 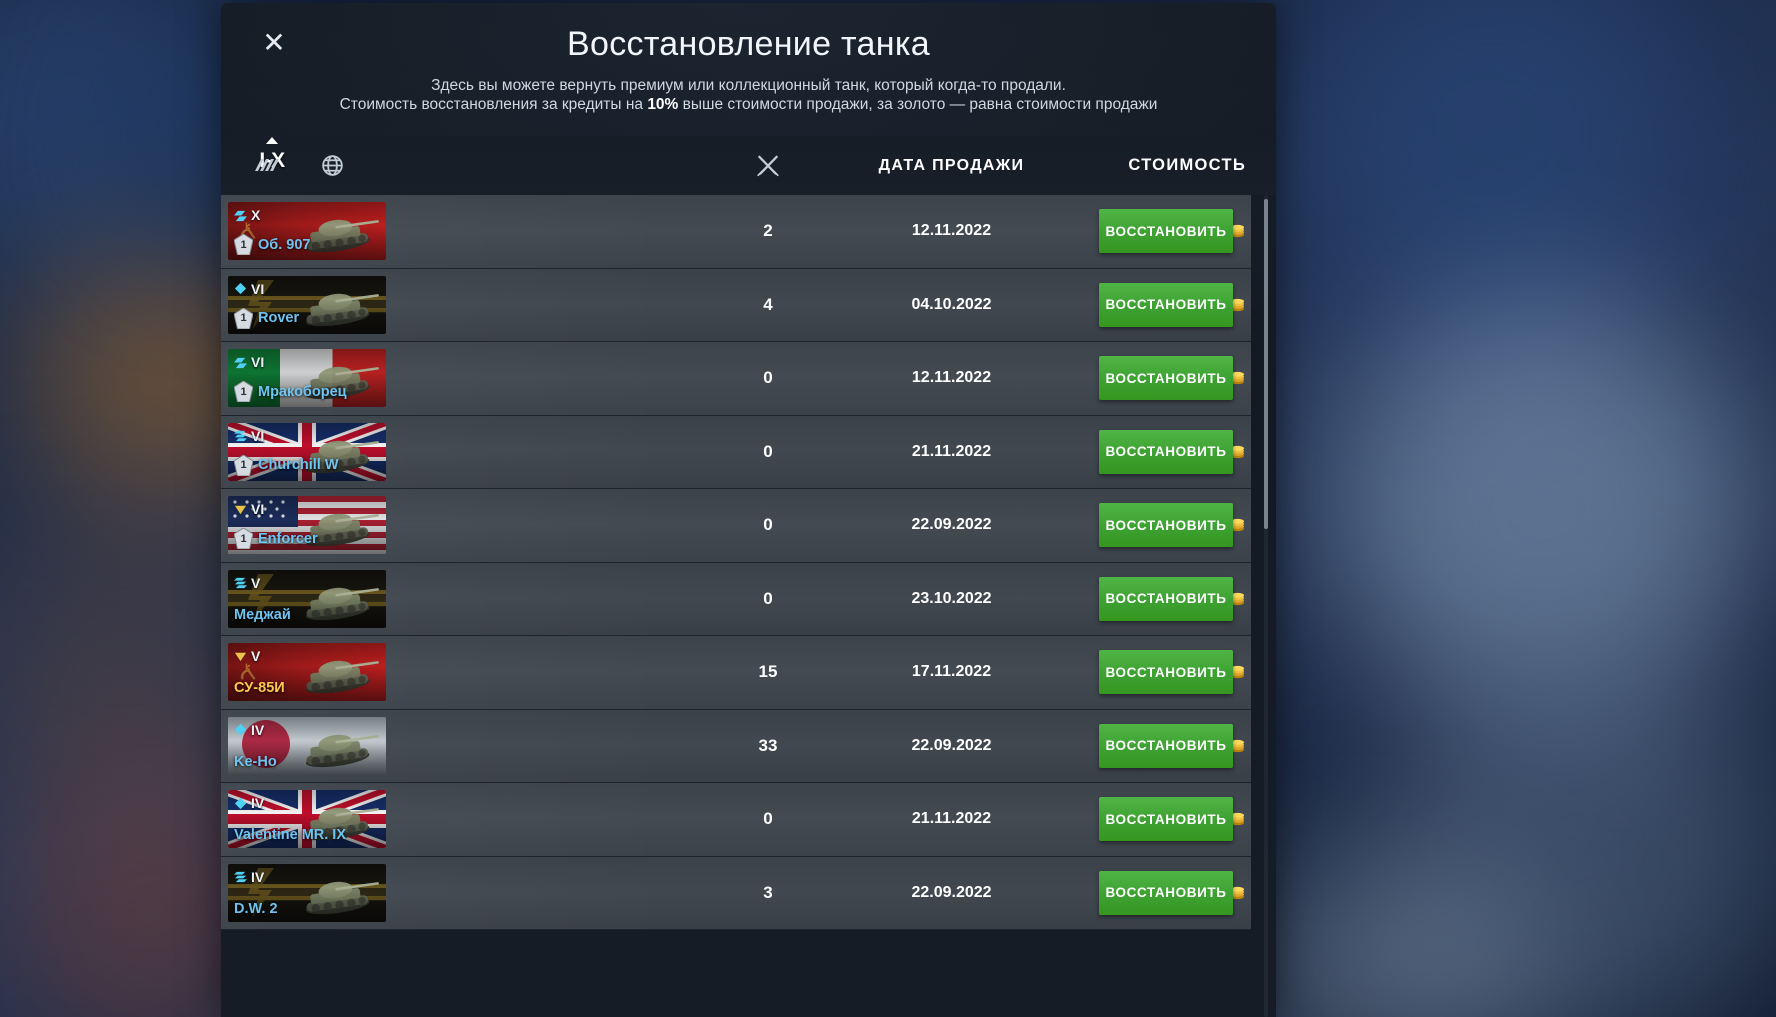 I want to click on column-header-bar: I-X ДАТА ПРОДАЖИ СТОИМОСТЬ, so click(x=748, y=165).